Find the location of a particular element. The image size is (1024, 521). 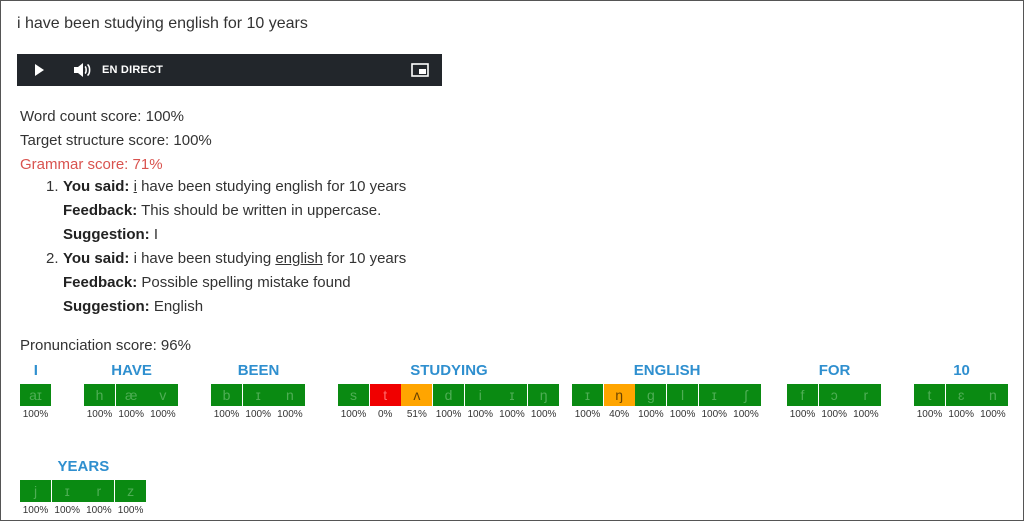

phoneme-row: hæv is located at coordinates (131, 395).